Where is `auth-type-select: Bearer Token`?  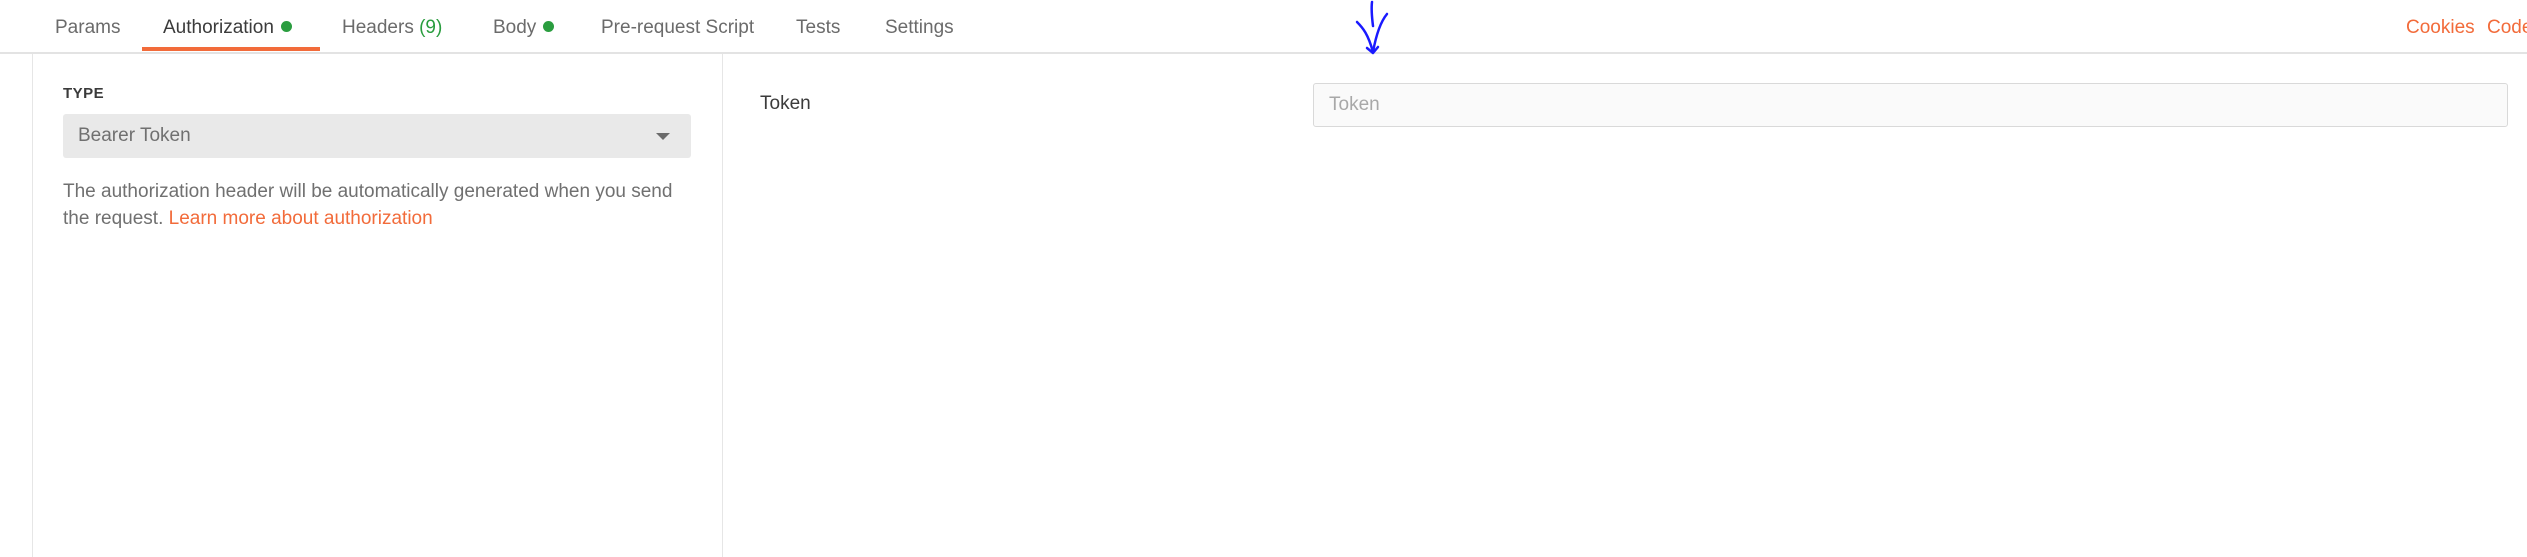 auth-type-select: Bearer Token is located at coordinates (377, 136).